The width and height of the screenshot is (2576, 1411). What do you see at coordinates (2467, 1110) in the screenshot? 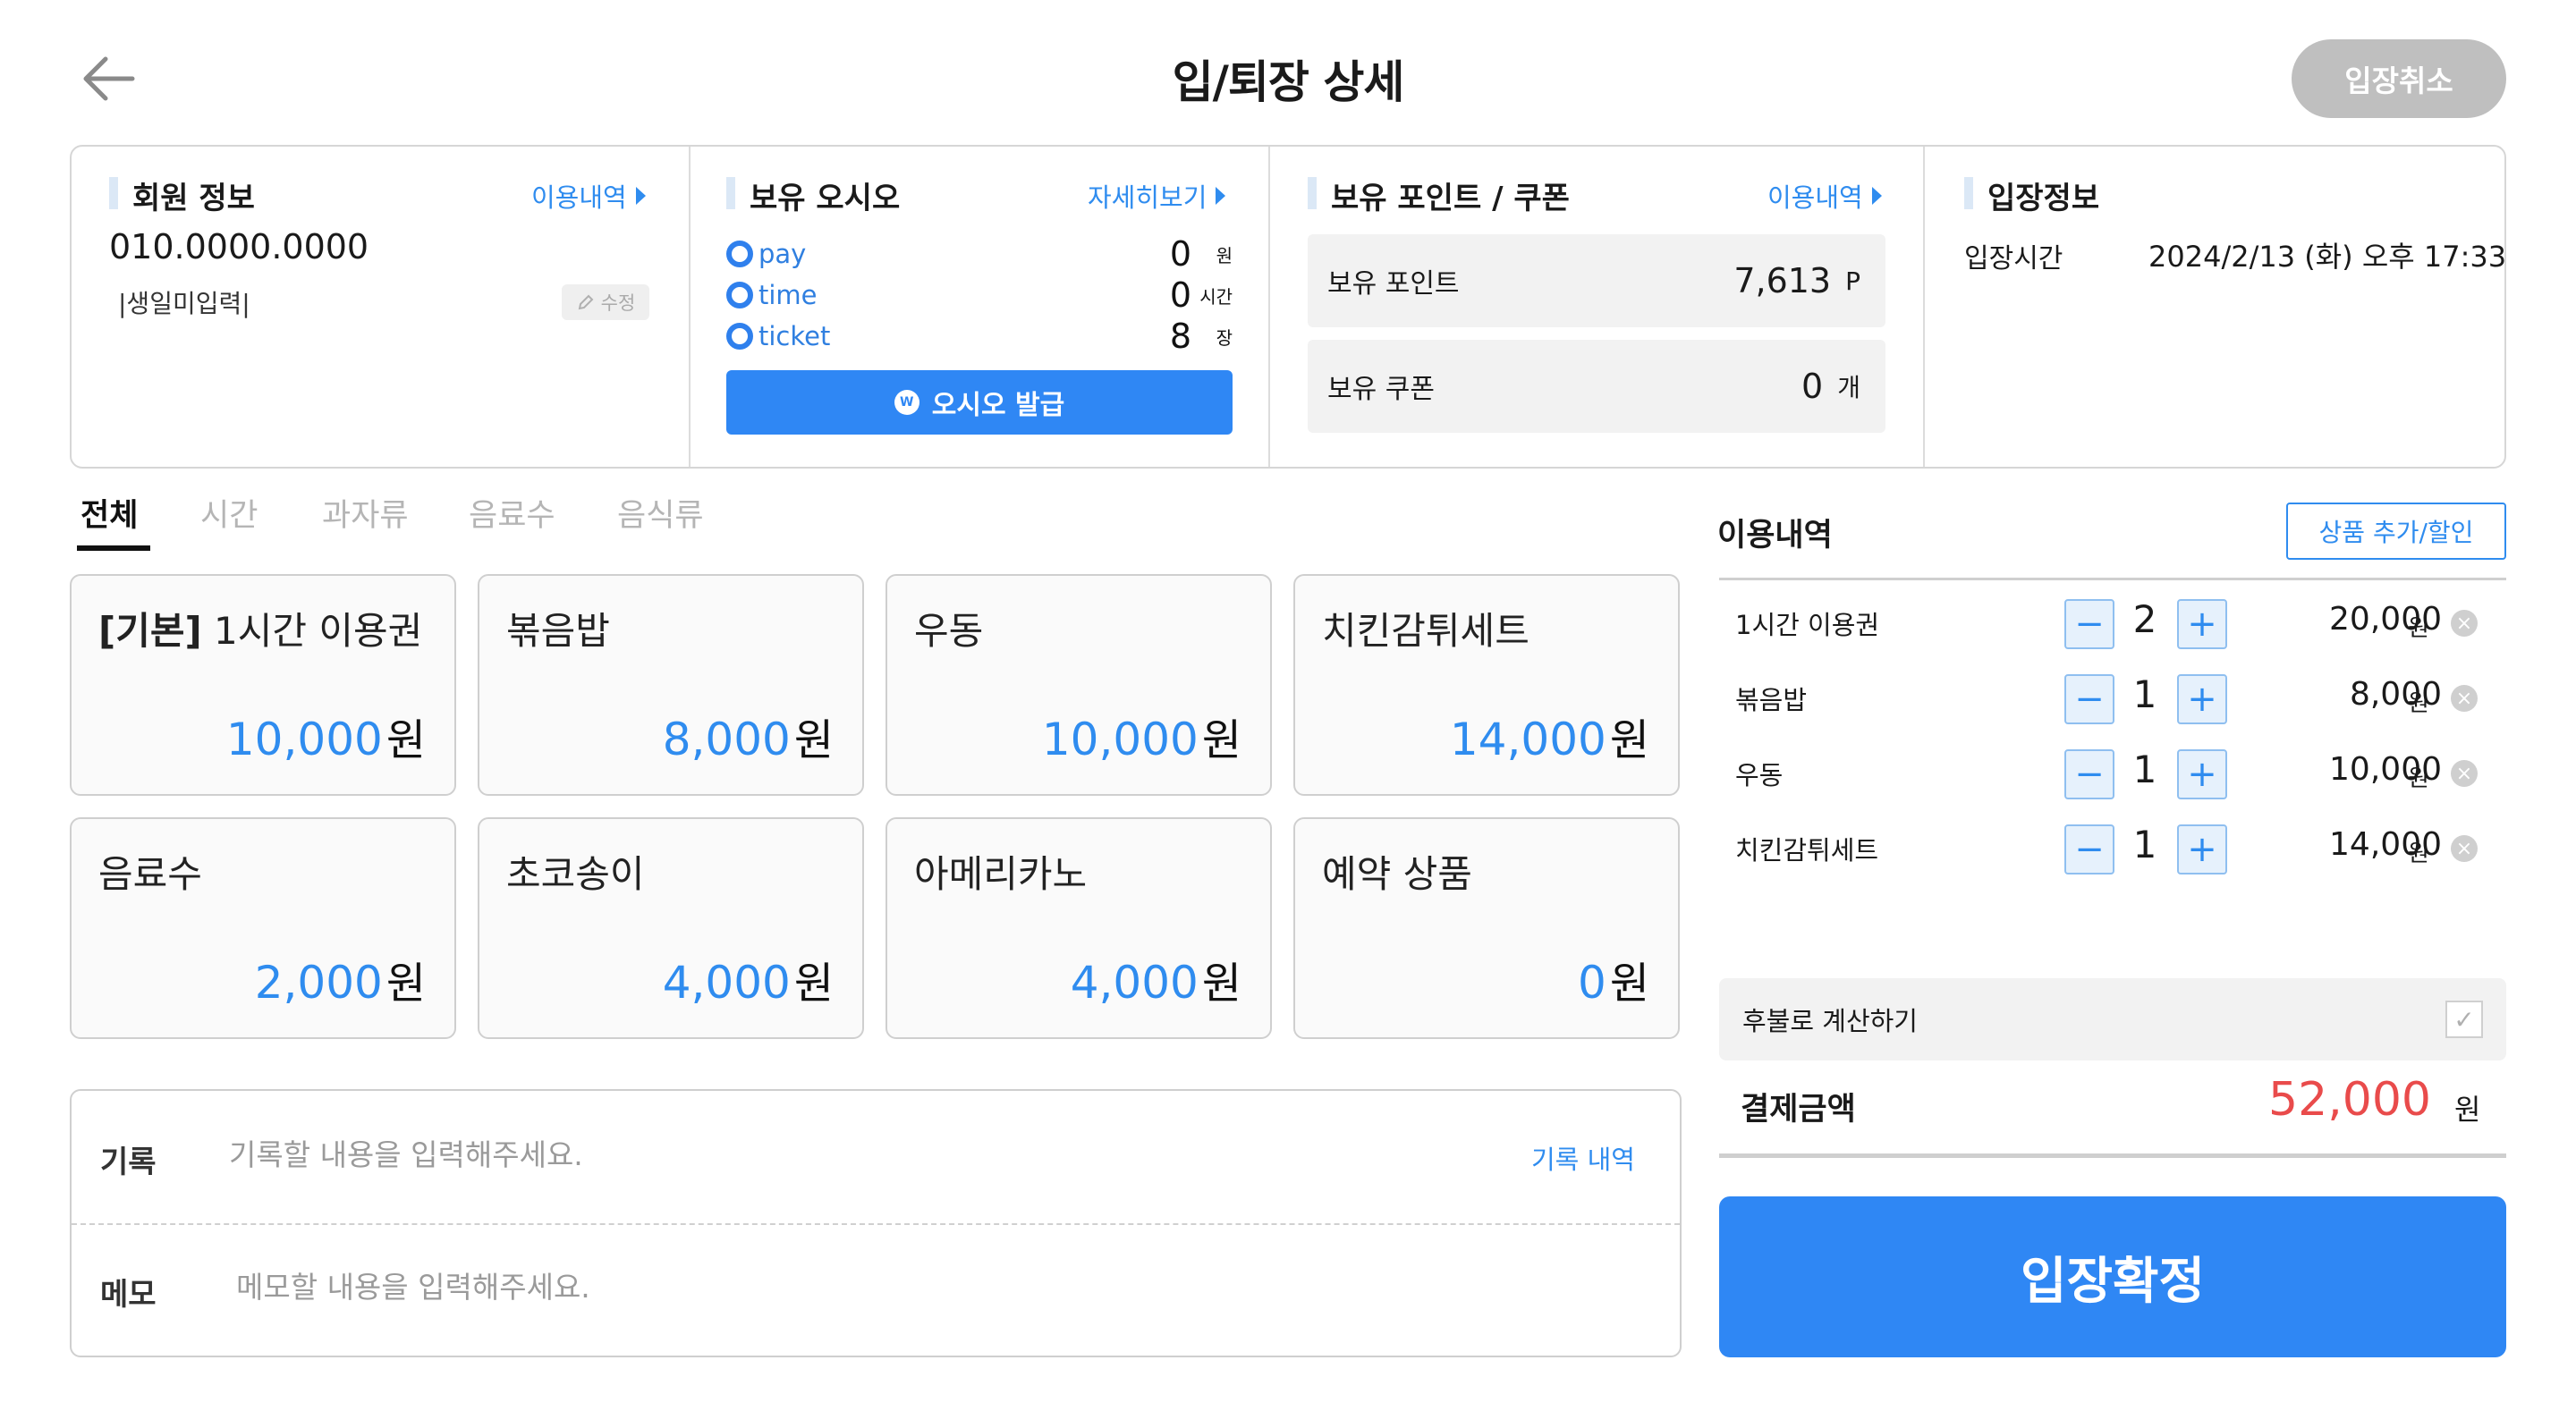
I see `payment-unit: 원` at bounding box center [2467, 1110].